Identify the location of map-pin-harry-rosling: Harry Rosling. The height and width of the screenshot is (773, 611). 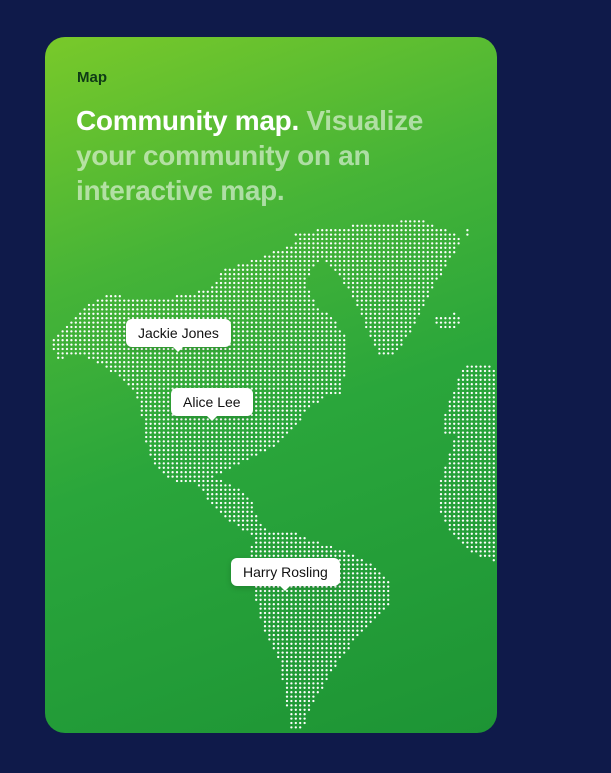
(285, 574).